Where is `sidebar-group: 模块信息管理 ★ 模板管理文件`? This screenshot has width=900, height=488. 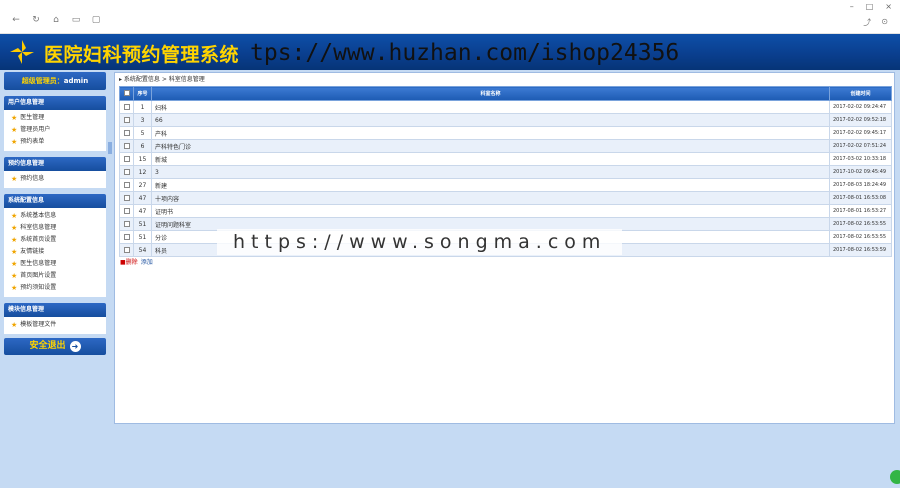 sidebar-group: 模块信息管理 ★ 模板管理文件 is located at coordinates (55, 318).